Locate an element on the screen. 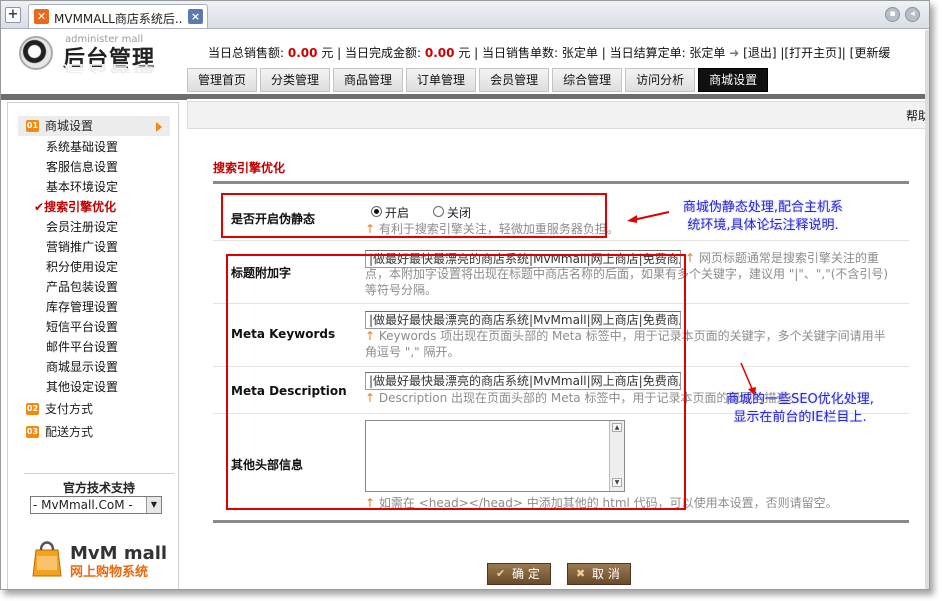  tab-mall-settings: 商城设置 is located at coordinates (733, 80).